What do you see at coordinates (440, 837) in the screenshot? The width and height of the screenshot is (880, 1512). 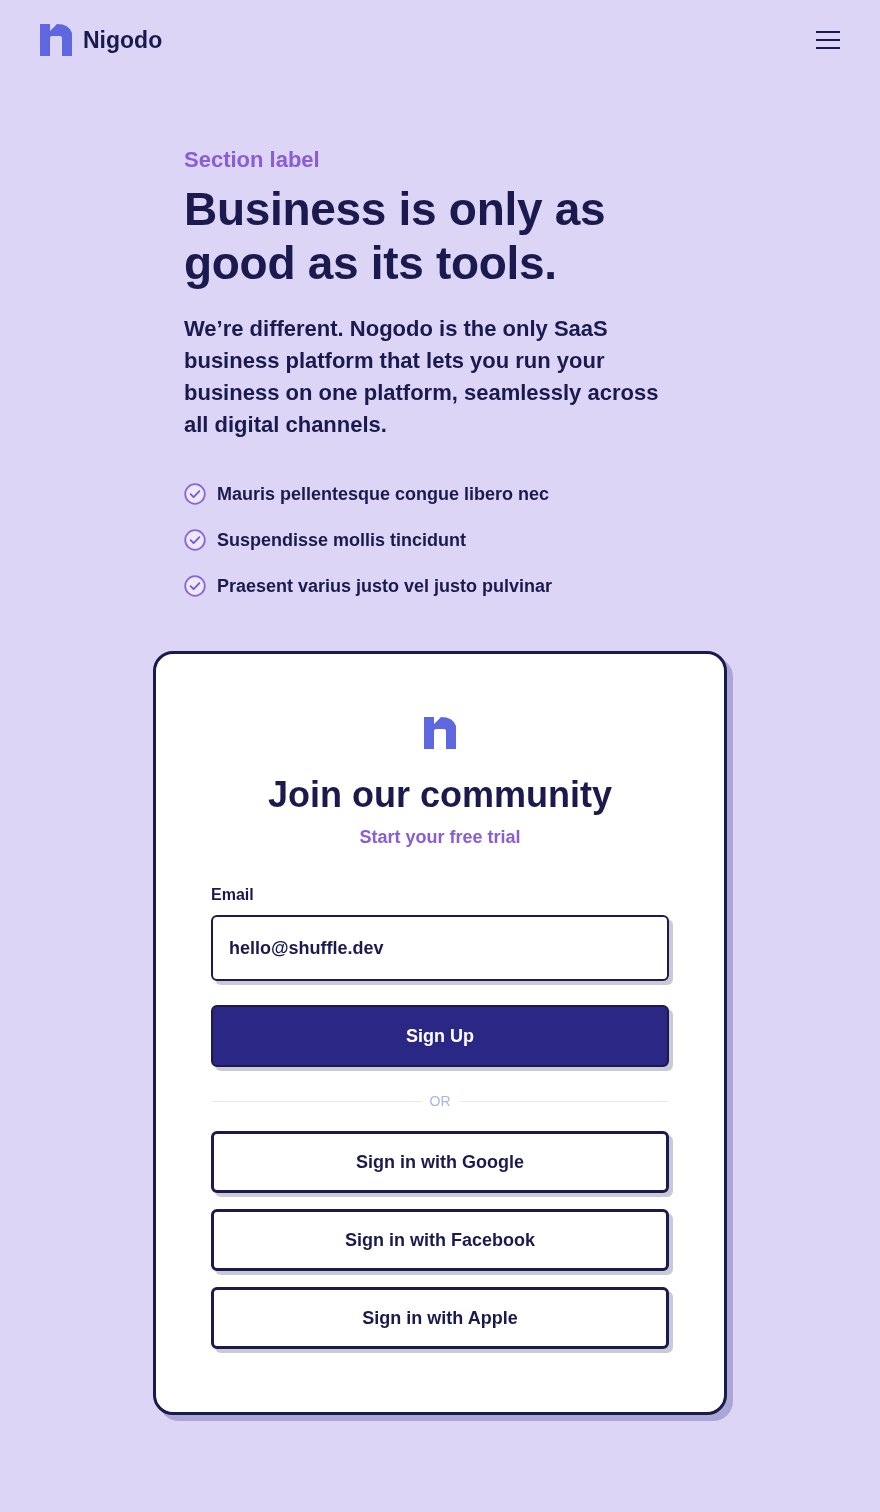 I see `card-subtitle: Start your free trial` at bounding box center [440, 837].